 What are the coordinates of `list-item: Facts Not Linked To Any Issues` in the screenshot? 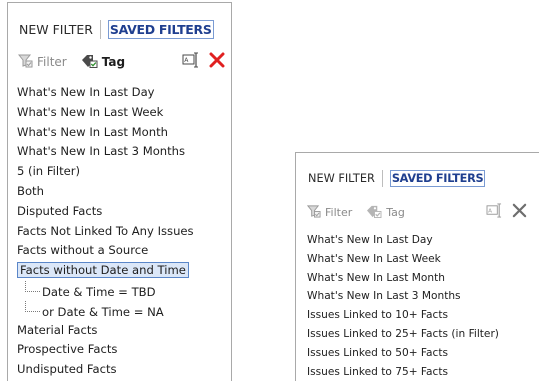 It's located at (105, 232).